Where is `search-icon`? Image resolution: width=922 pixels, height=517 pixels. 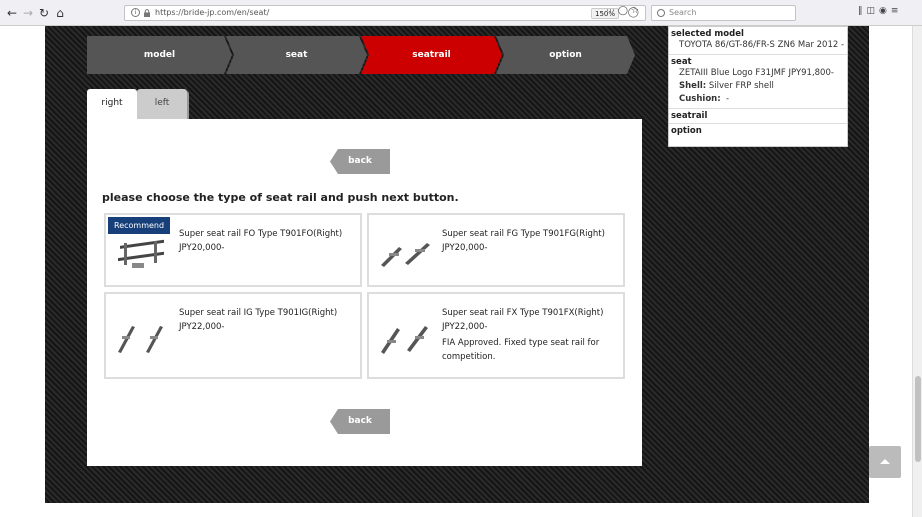 search-icon is located at coordinates (661, 13).